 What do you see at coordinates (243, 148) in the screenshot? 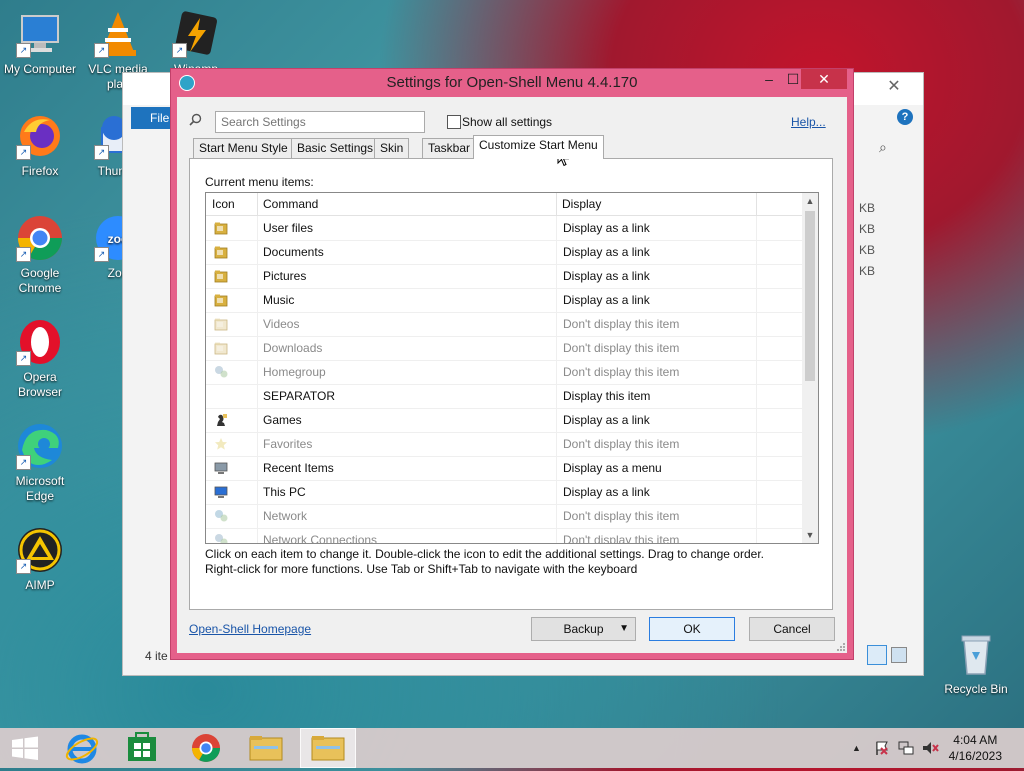
I see `tab-start-menu-style: Start Menu Style` at bounding box center [243, 148].